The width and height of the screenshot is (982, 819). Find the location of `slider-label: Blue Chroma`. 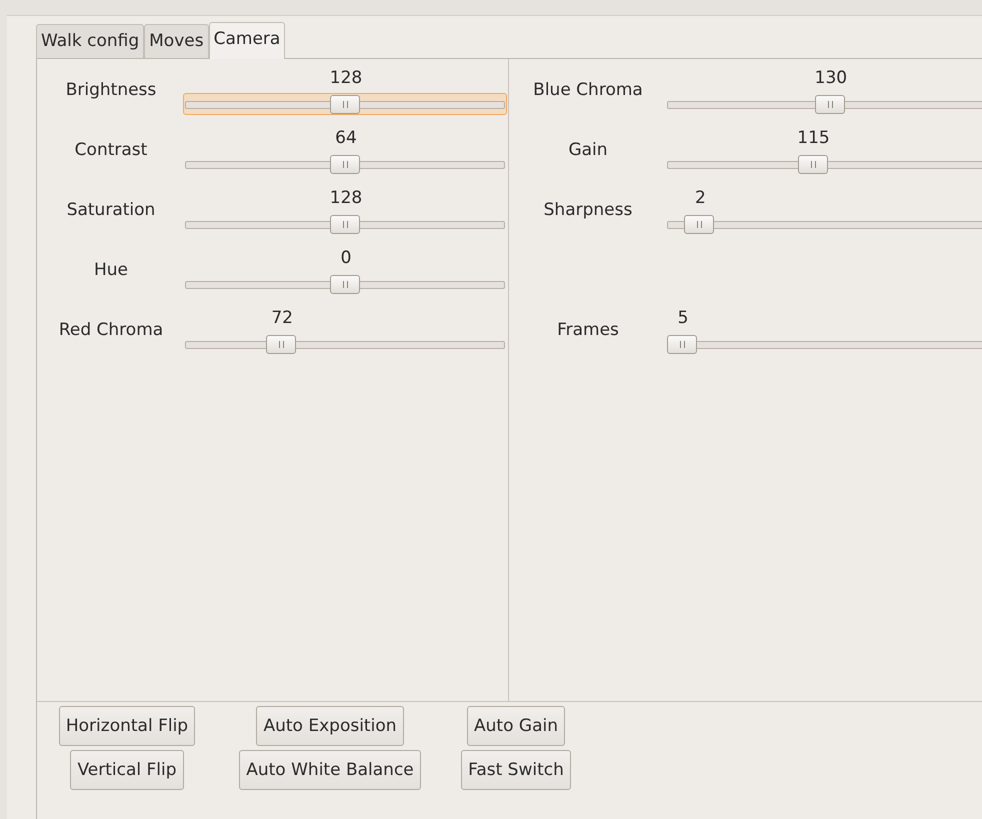

slider-label: Blue Chroma is located at coordinates (588, 90).